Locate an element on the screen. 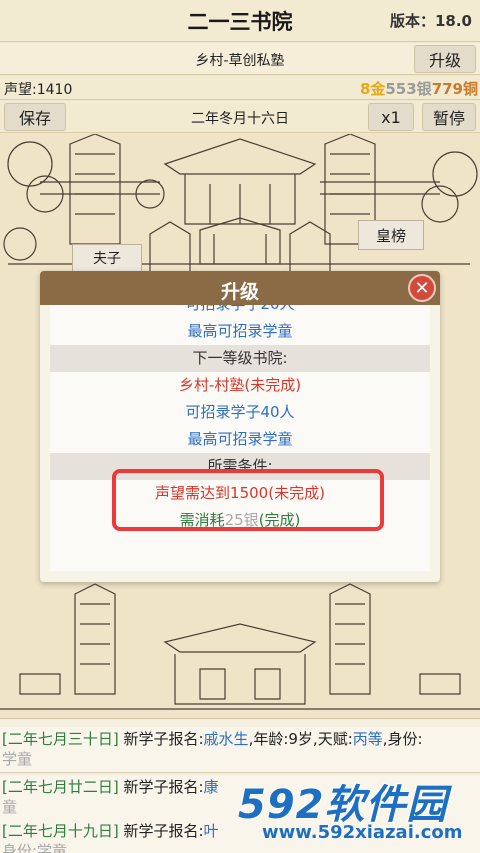 This screenshot has height=853, width=480. watermark-url: www.592xiazai.com is located at coordinates (362, 832).